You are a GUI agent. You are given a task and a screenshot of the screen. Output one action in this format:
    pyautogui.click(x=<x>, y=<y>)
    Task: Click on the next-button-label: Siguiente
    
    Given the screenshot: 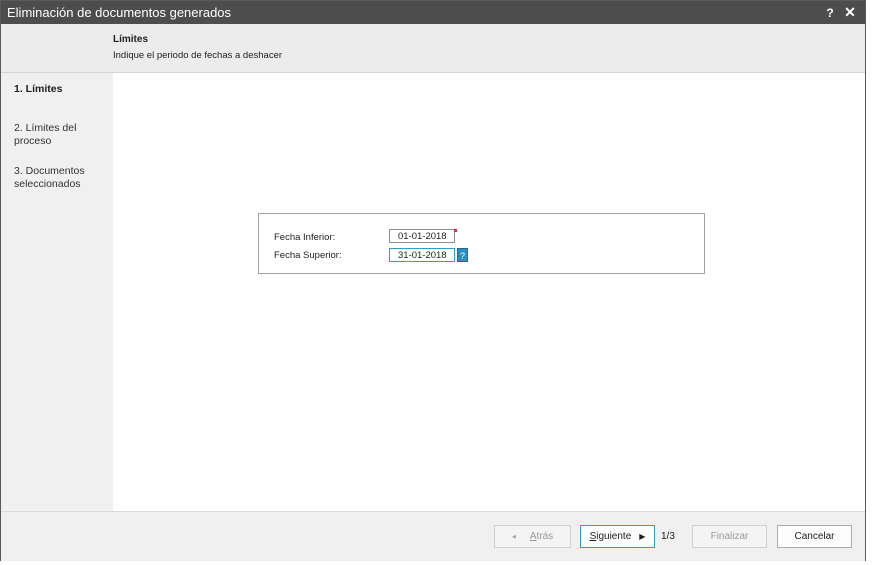 What is the action you would take?
    pyautogui.click(x=610, y=536)
    